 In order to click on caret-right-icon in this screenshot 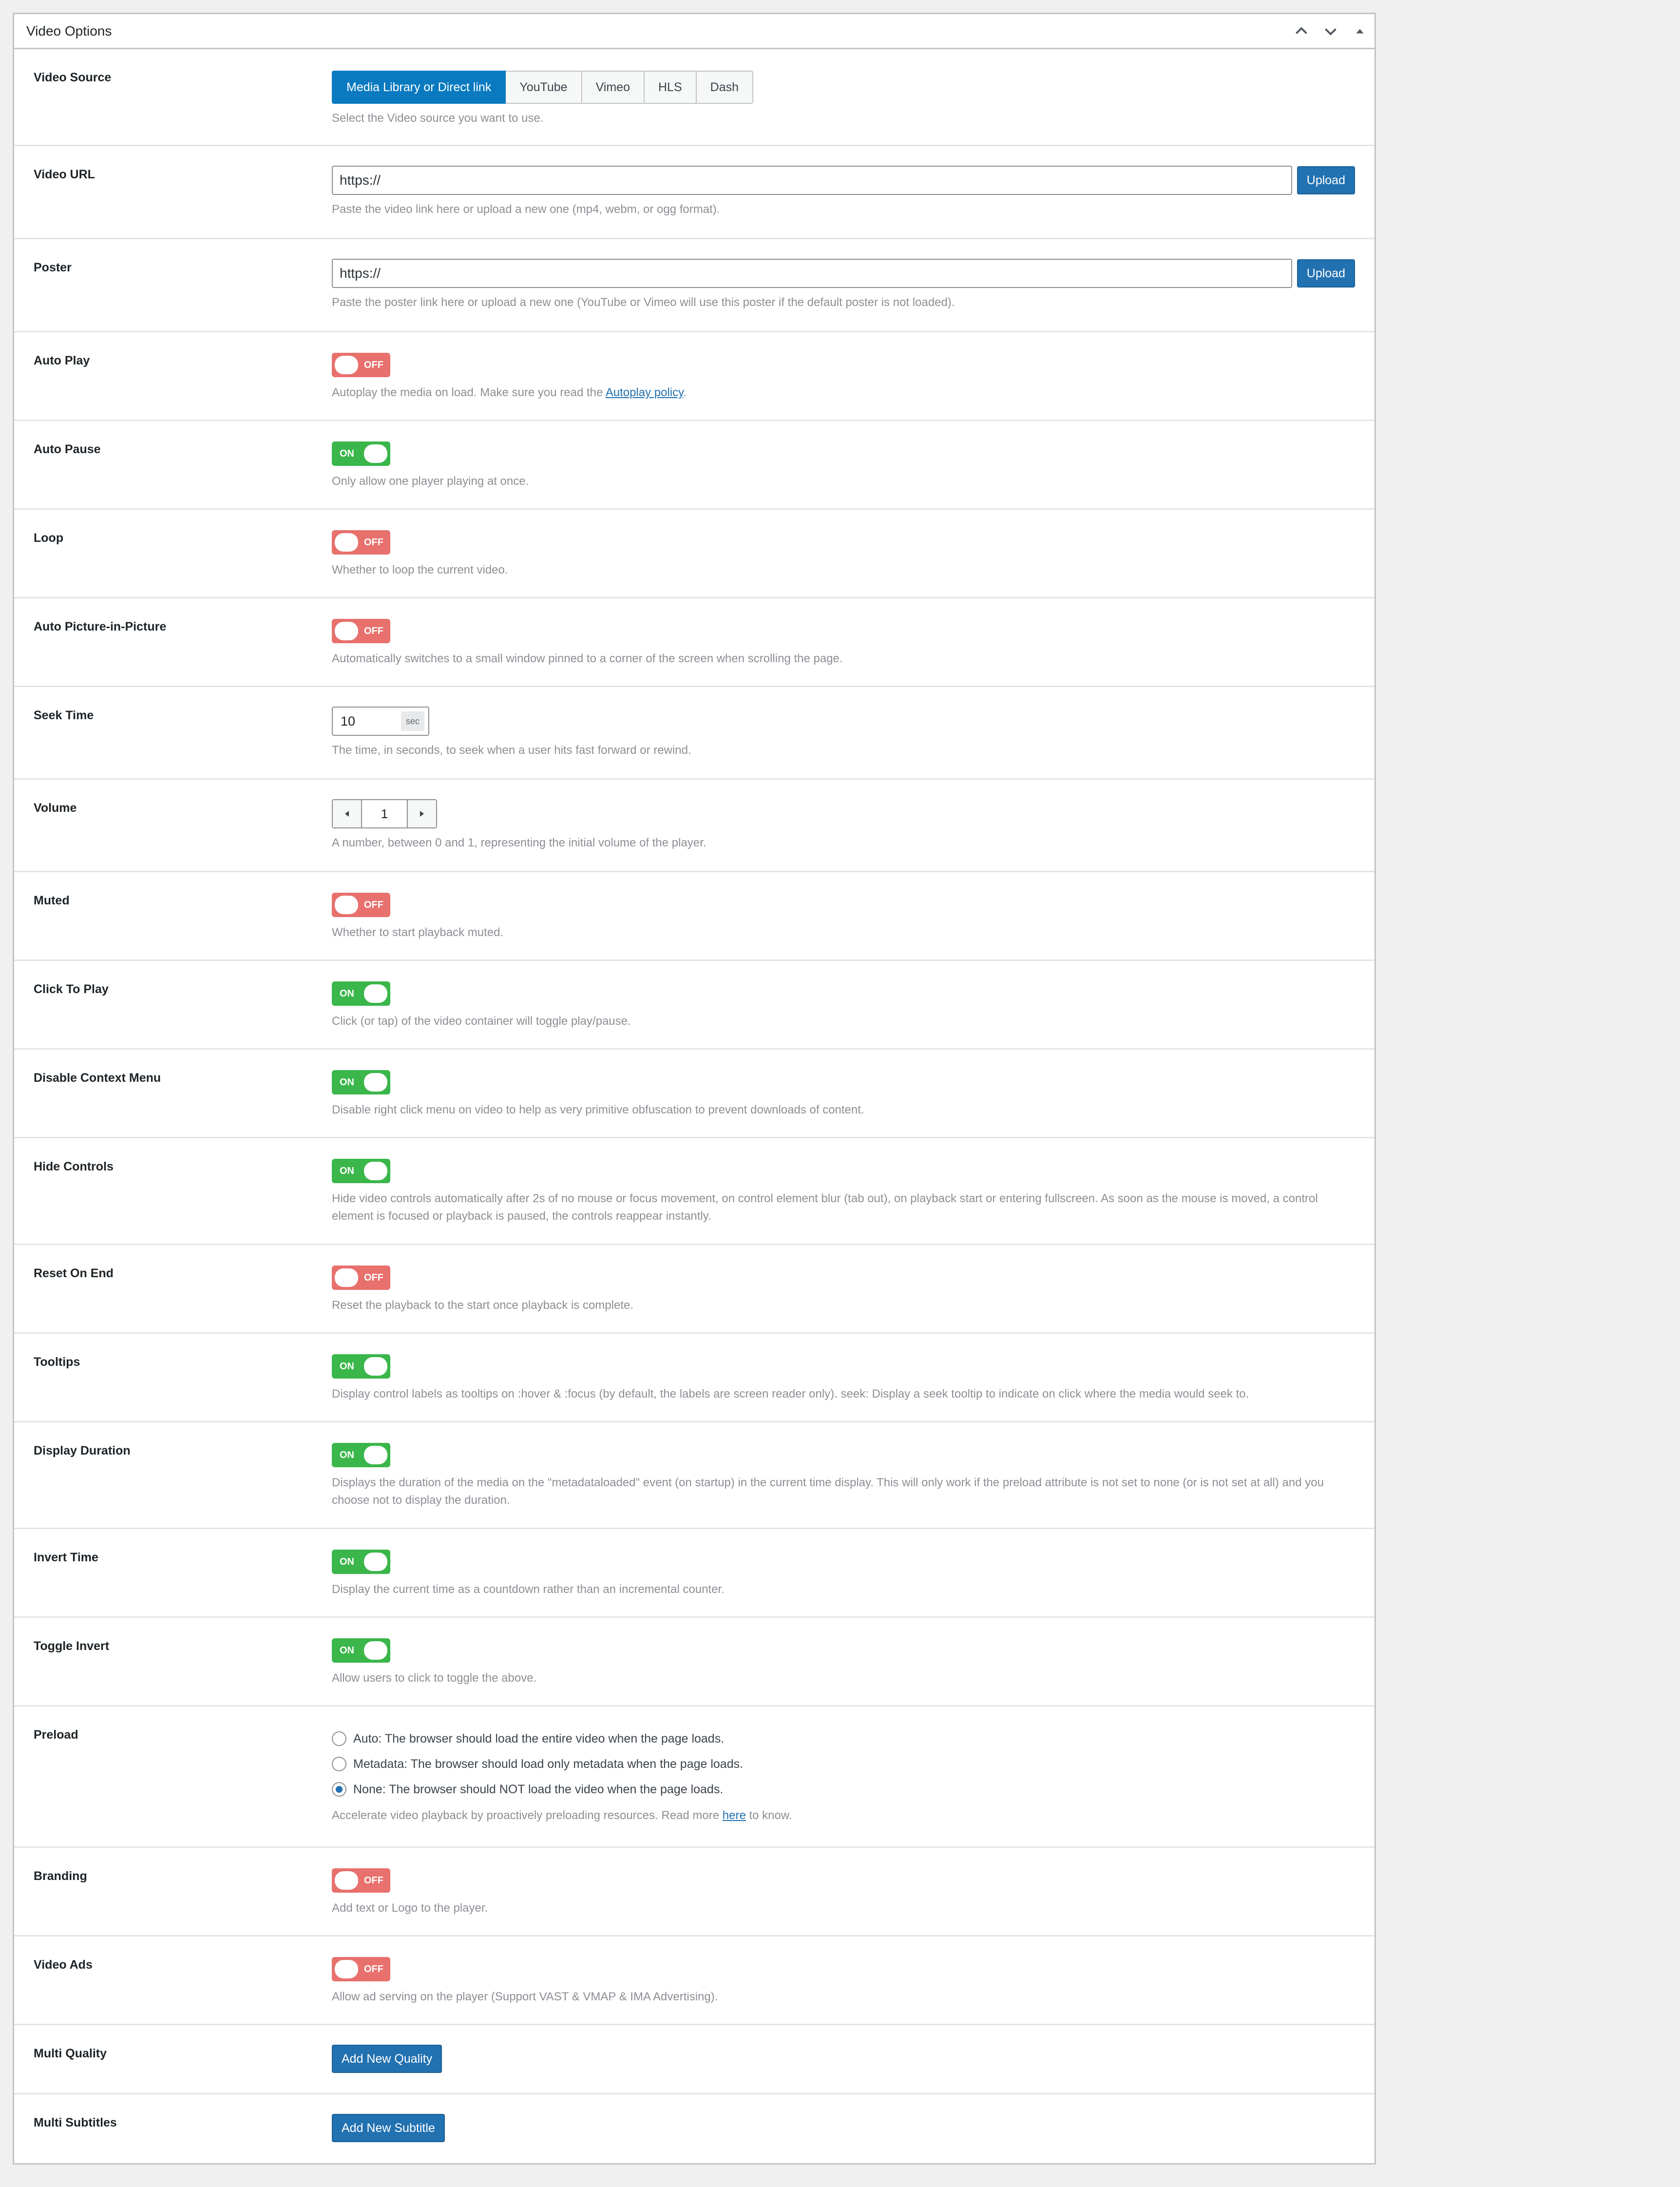, I will do `click(422, 814)`.